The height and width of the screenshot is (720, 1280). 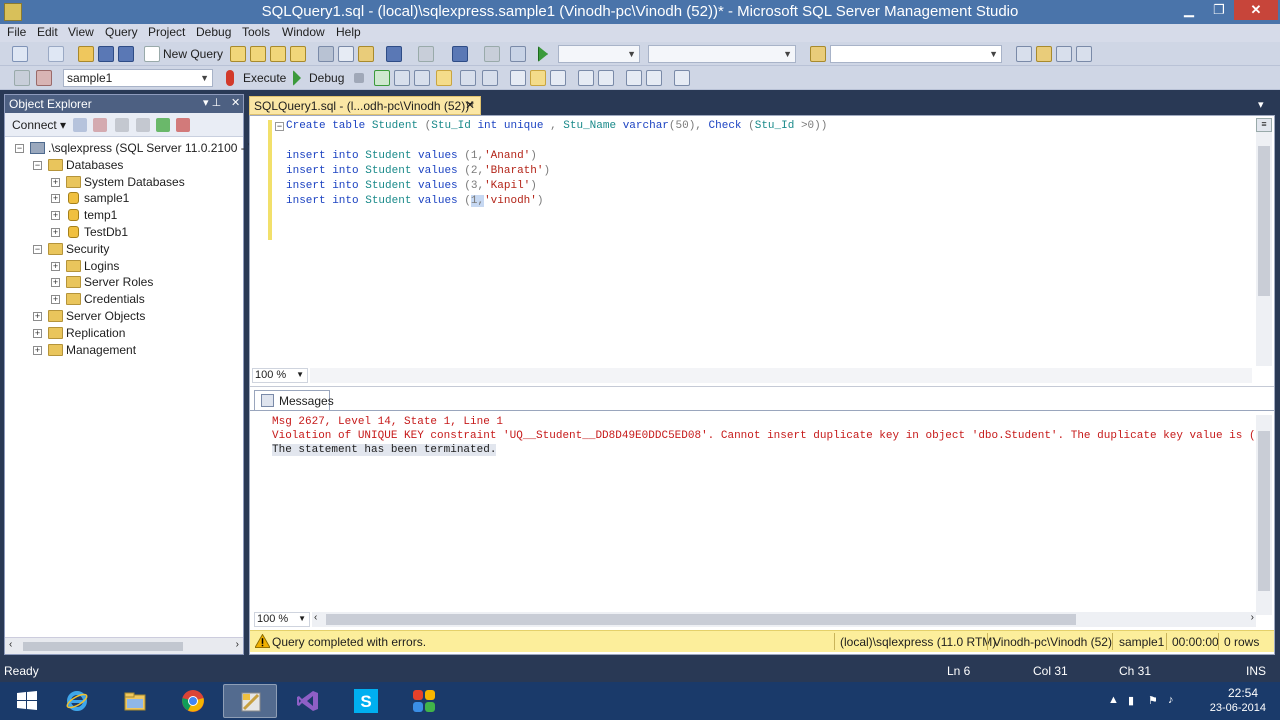 I want to click on connect-button: Connect ▾, so click(x=39, y=125).